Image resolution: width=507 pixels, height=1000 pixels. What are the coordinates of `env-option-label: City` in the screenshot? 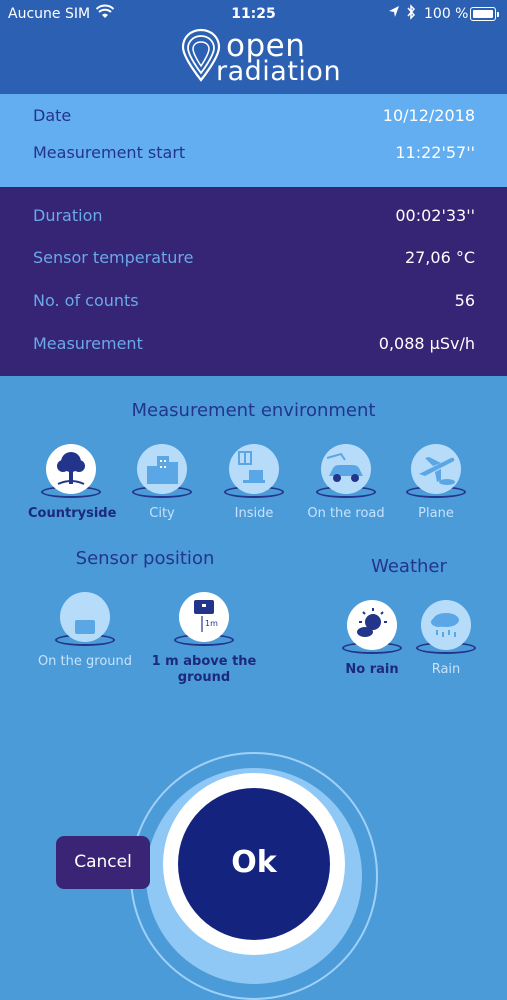 It's located at (162, 513).